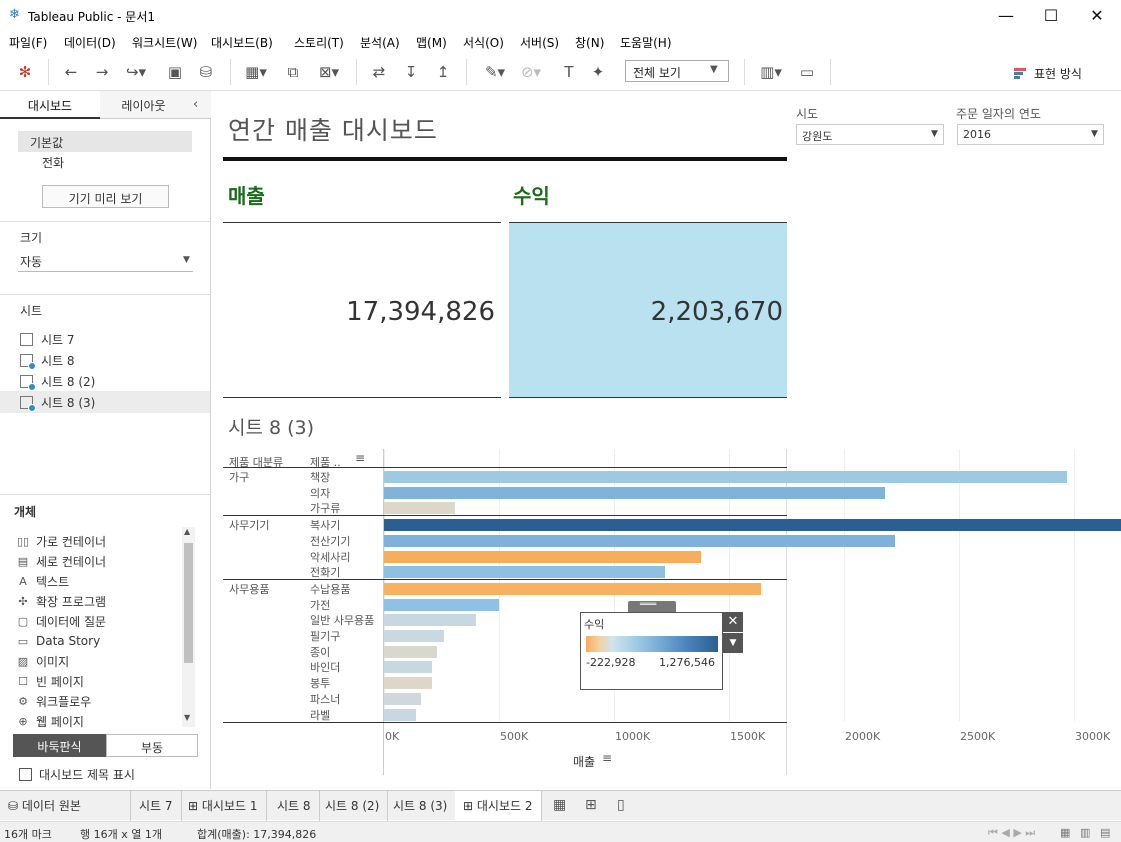  What do you see at coordinates (223, 806) in the screenshot?
I see `tab-dashboard-1: ⊞ 대시보드 1` at bounding box center [223, 806].